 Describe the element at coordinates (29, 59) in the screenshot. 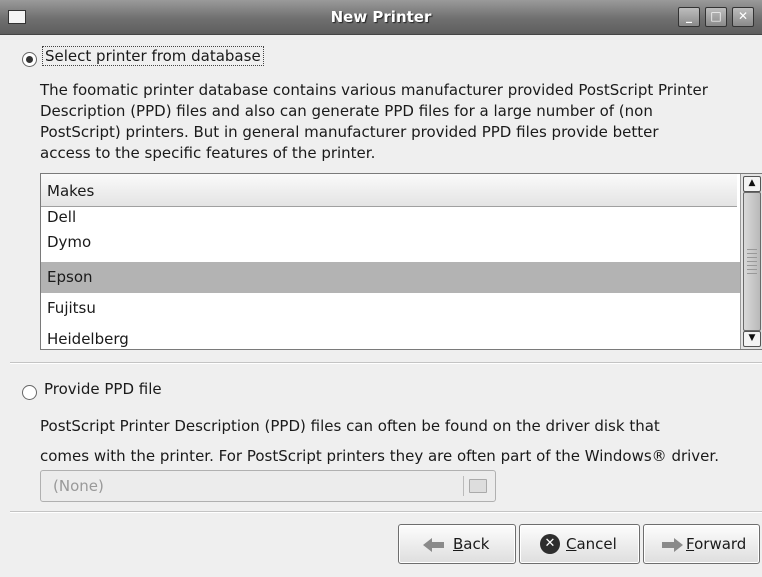

I see `database-radio` at that location.